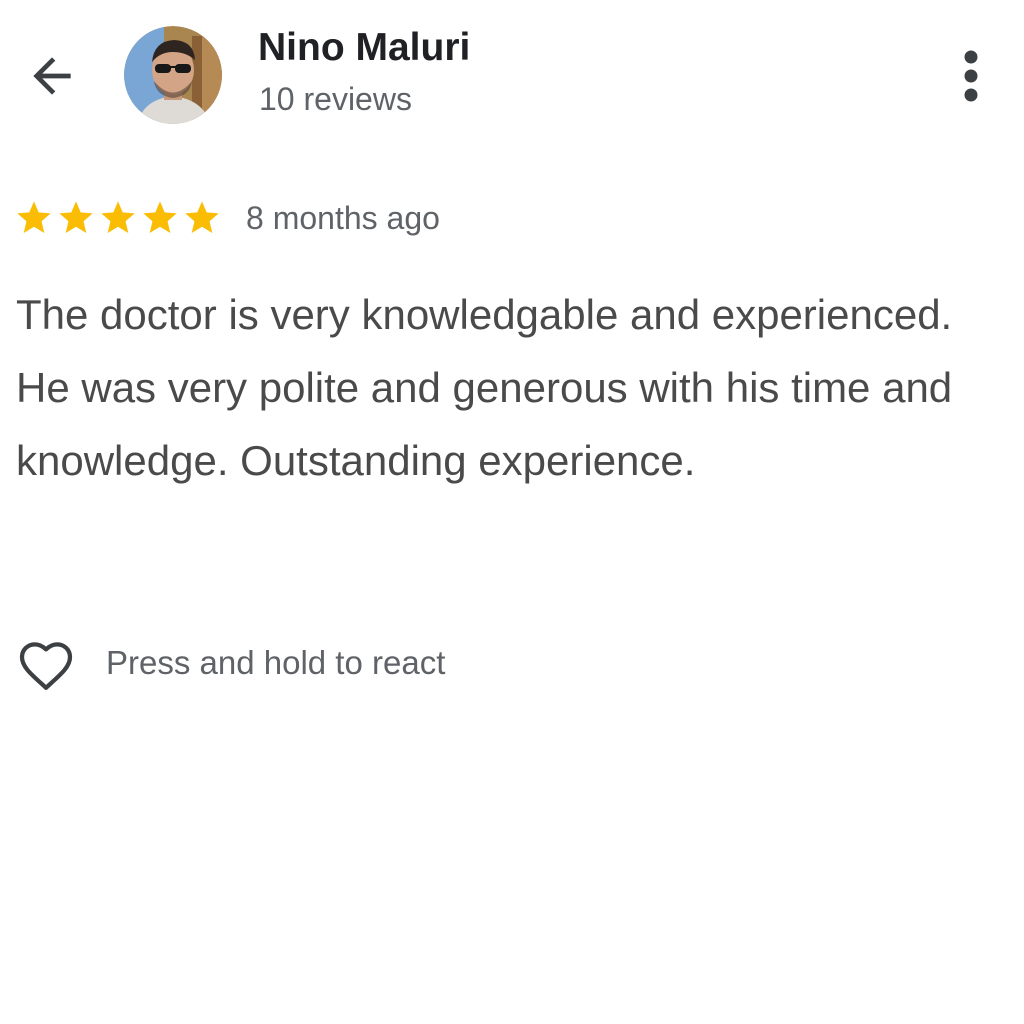 The width and height of the screenshot is (1024, 1024). I want to click on avatar, so click(173, 75).